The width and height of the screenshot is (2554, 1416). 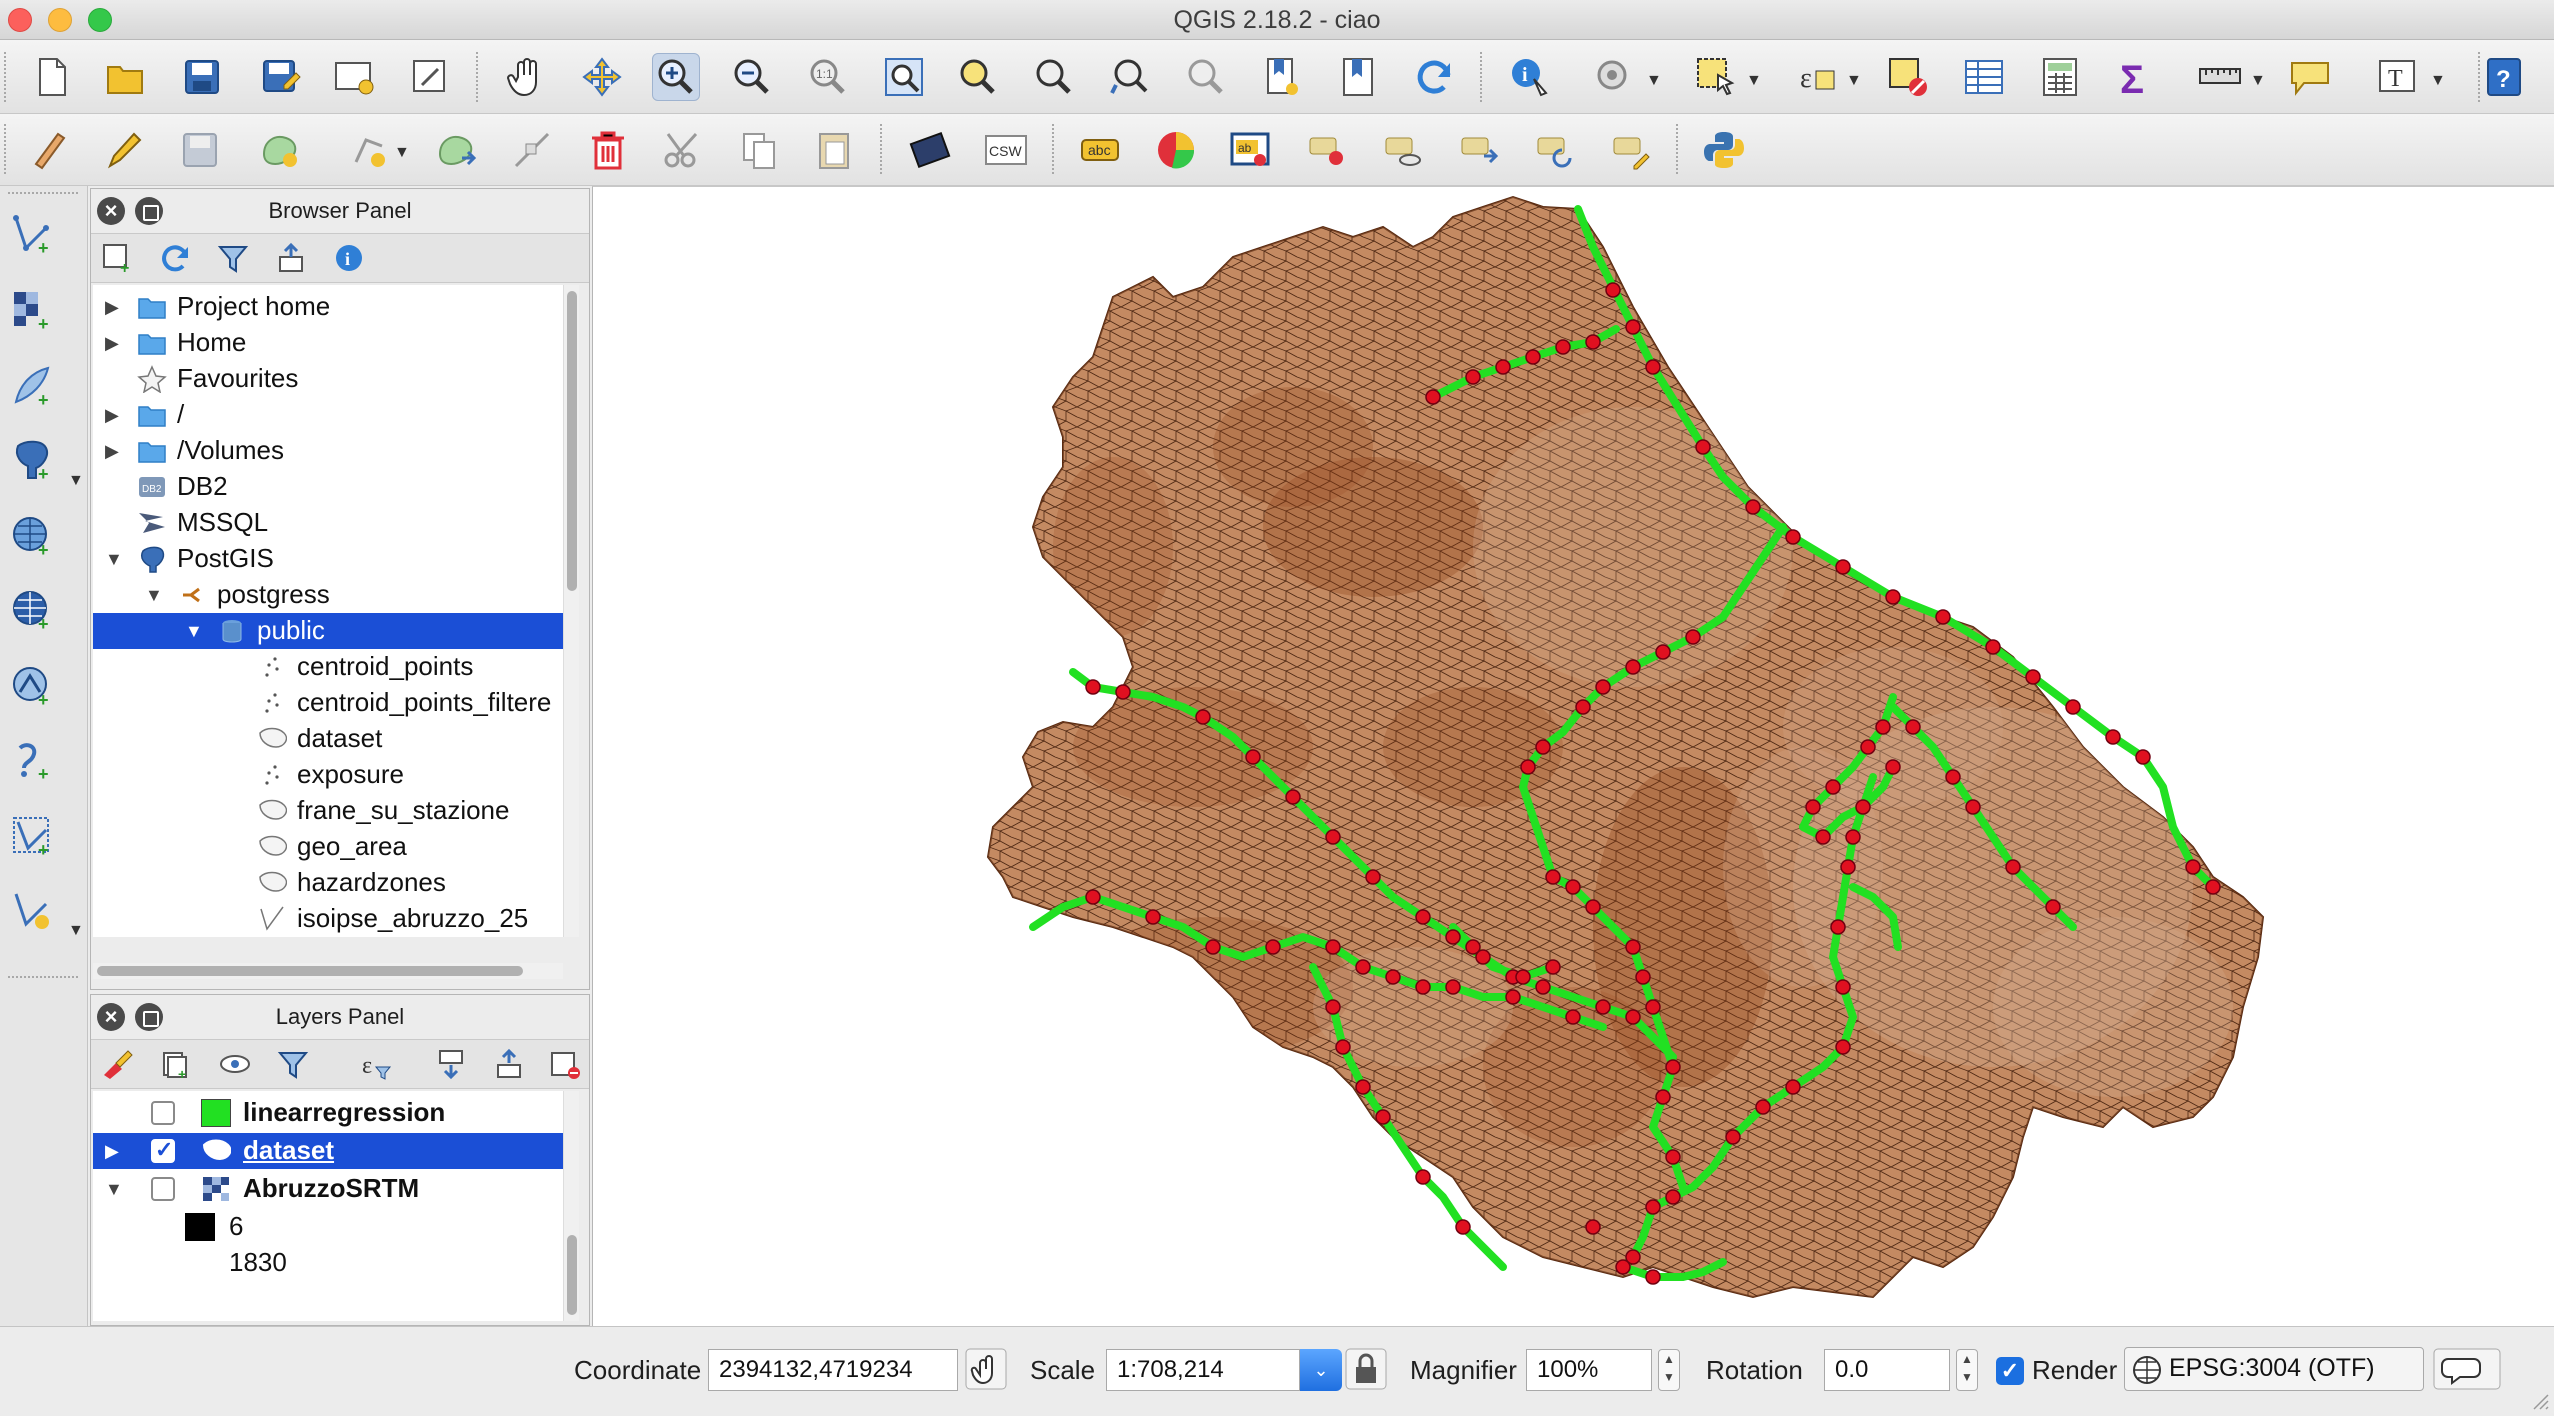 What do you see at coordinates (402, 153) in the screenshot?
I see `move-dropdown-arrow: ▼` at bounding box center [402, 153].